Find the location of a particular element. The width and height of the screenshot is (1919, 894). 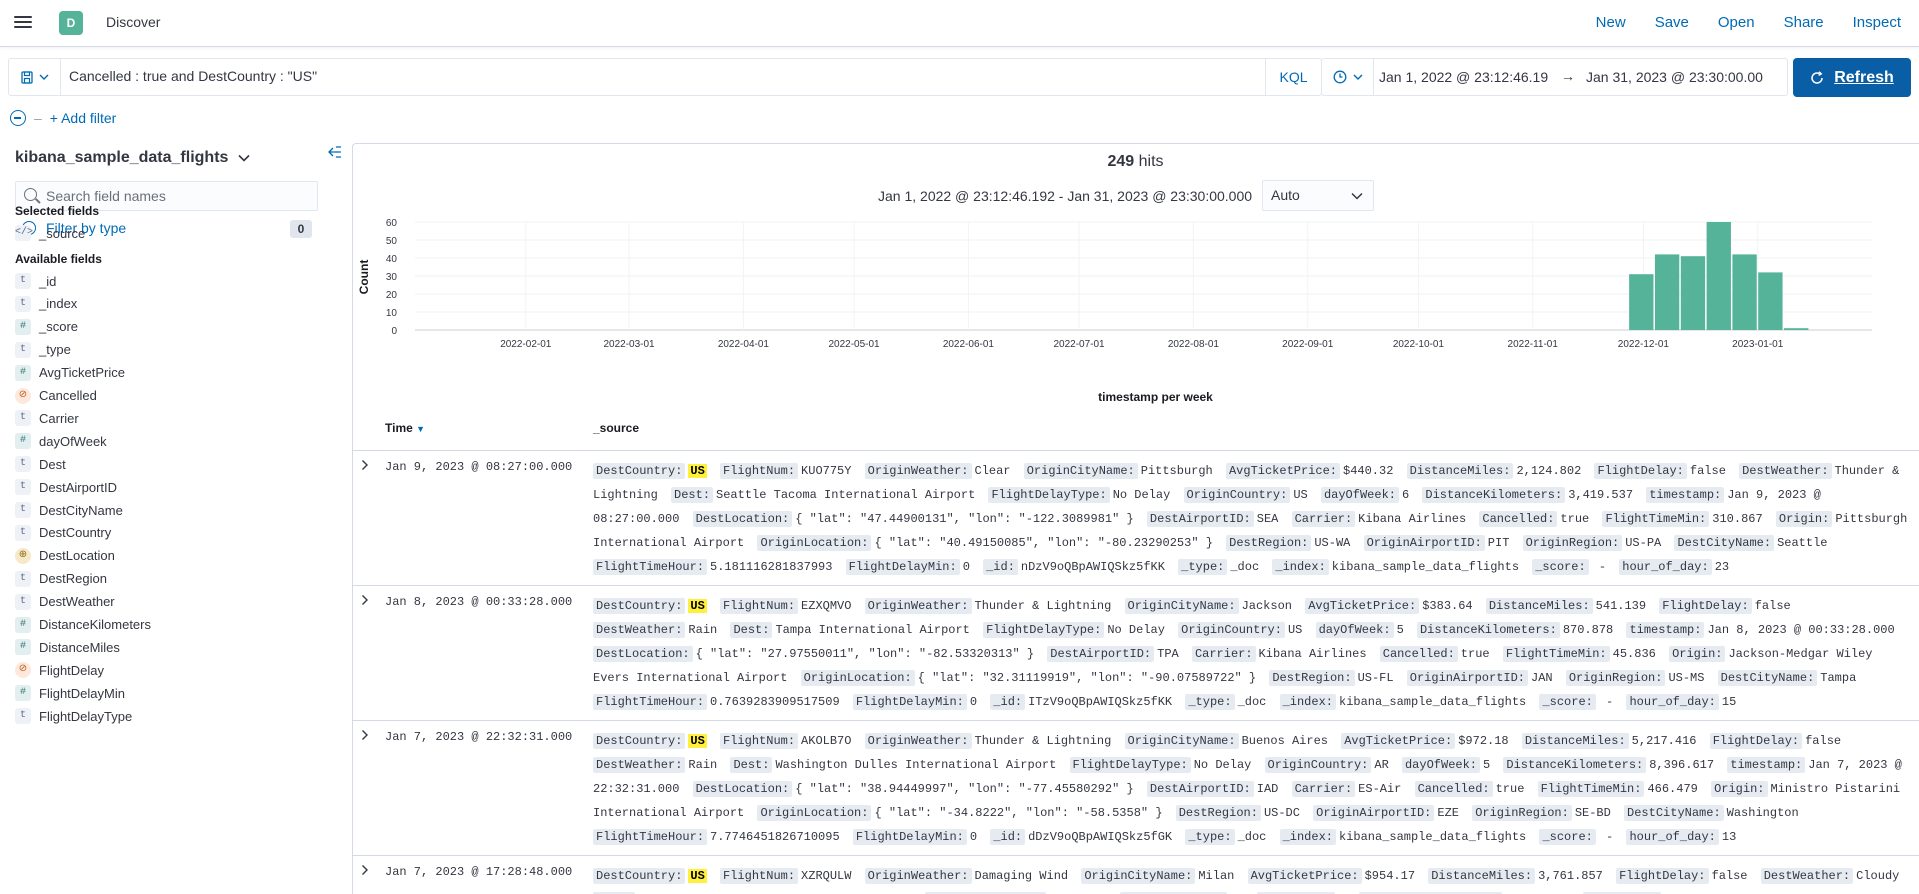

field-name: DistanceKilometers is located at coordinates (95, 624).